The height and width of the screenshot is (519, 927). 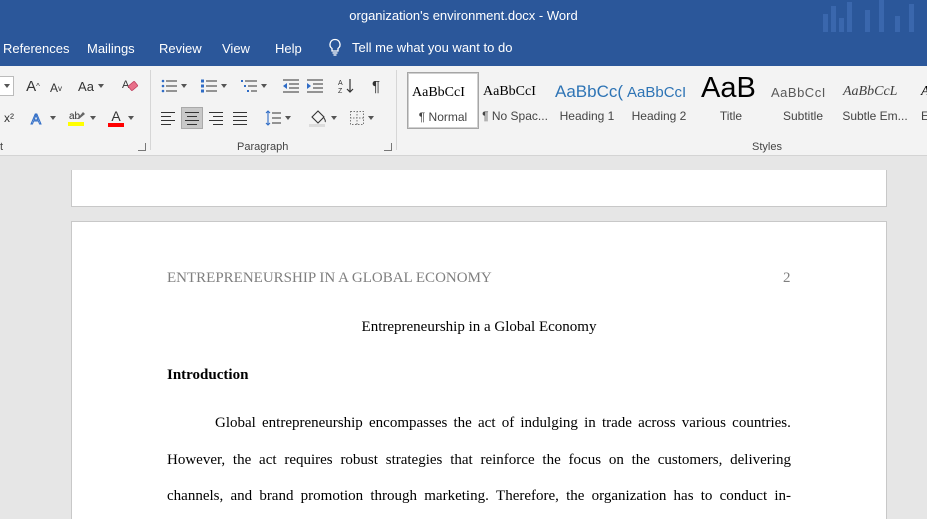 What do you see at coordinates (787, 278) in the screenshot?
I see `page-number: 2` at bounding box center [787, 278].